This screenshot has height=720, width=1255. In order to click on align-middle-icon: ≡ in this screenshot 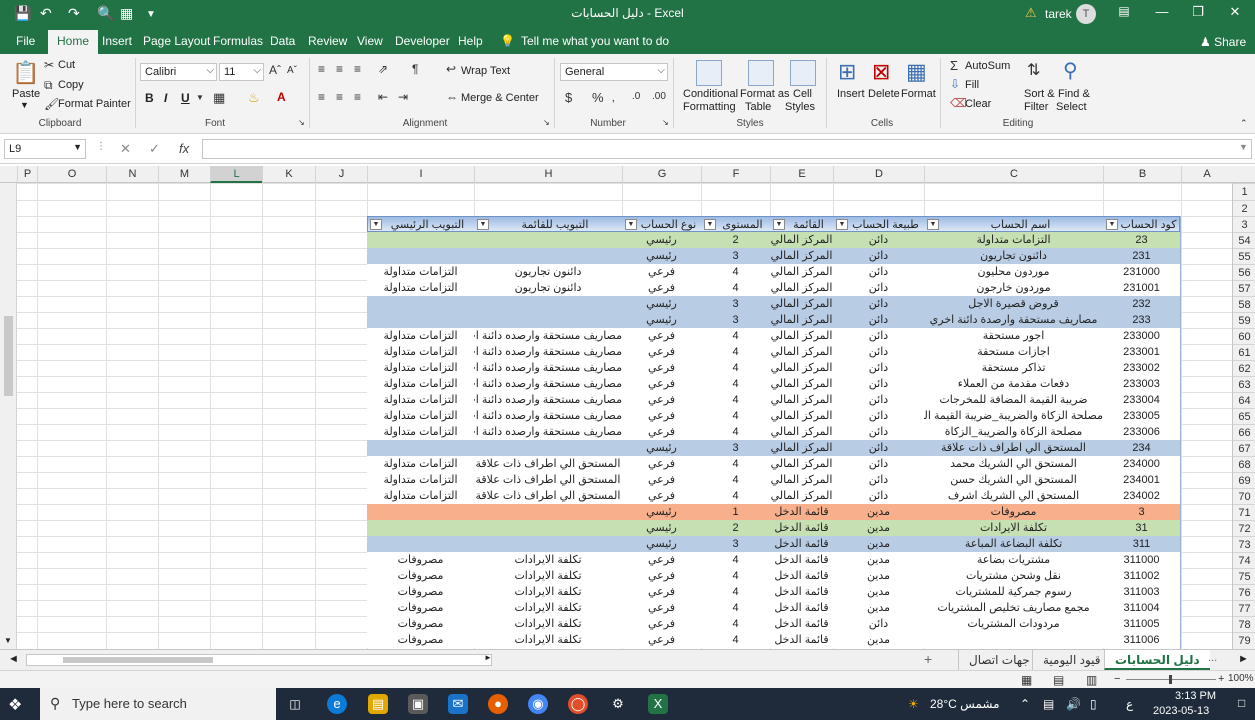, I will do `click(339, 69)`.